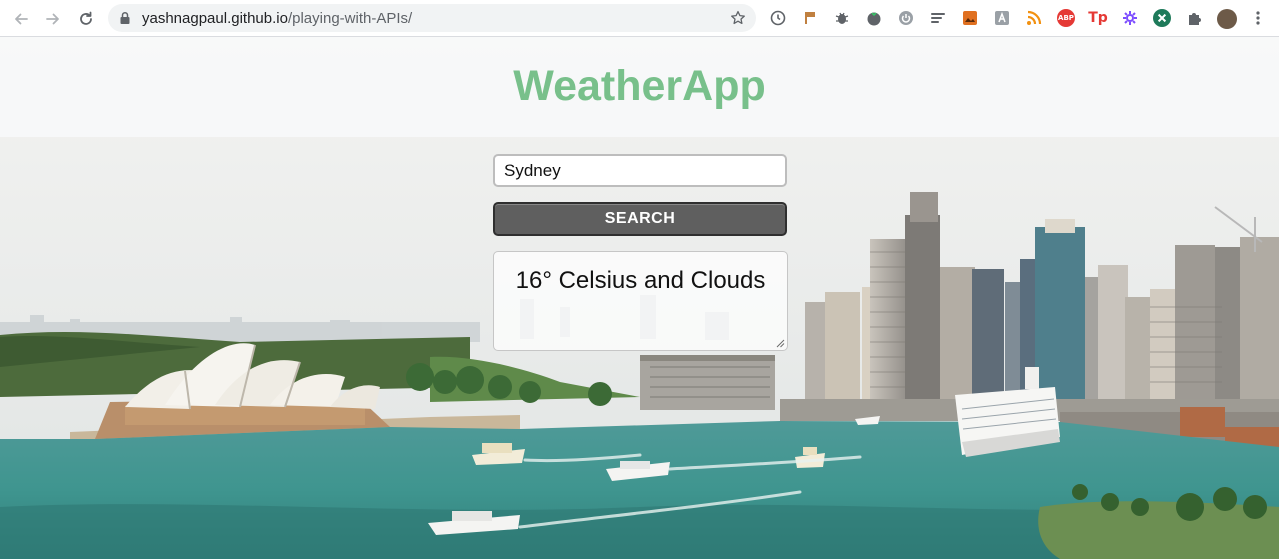 Image resolution: width=1279 pixels, height=559 pixels. What do you see at coordinates (640, 301) in the screenshot?
I see `weather-result-textarea: 16° Celsius and Clouds` at bounding box center [640, 301].